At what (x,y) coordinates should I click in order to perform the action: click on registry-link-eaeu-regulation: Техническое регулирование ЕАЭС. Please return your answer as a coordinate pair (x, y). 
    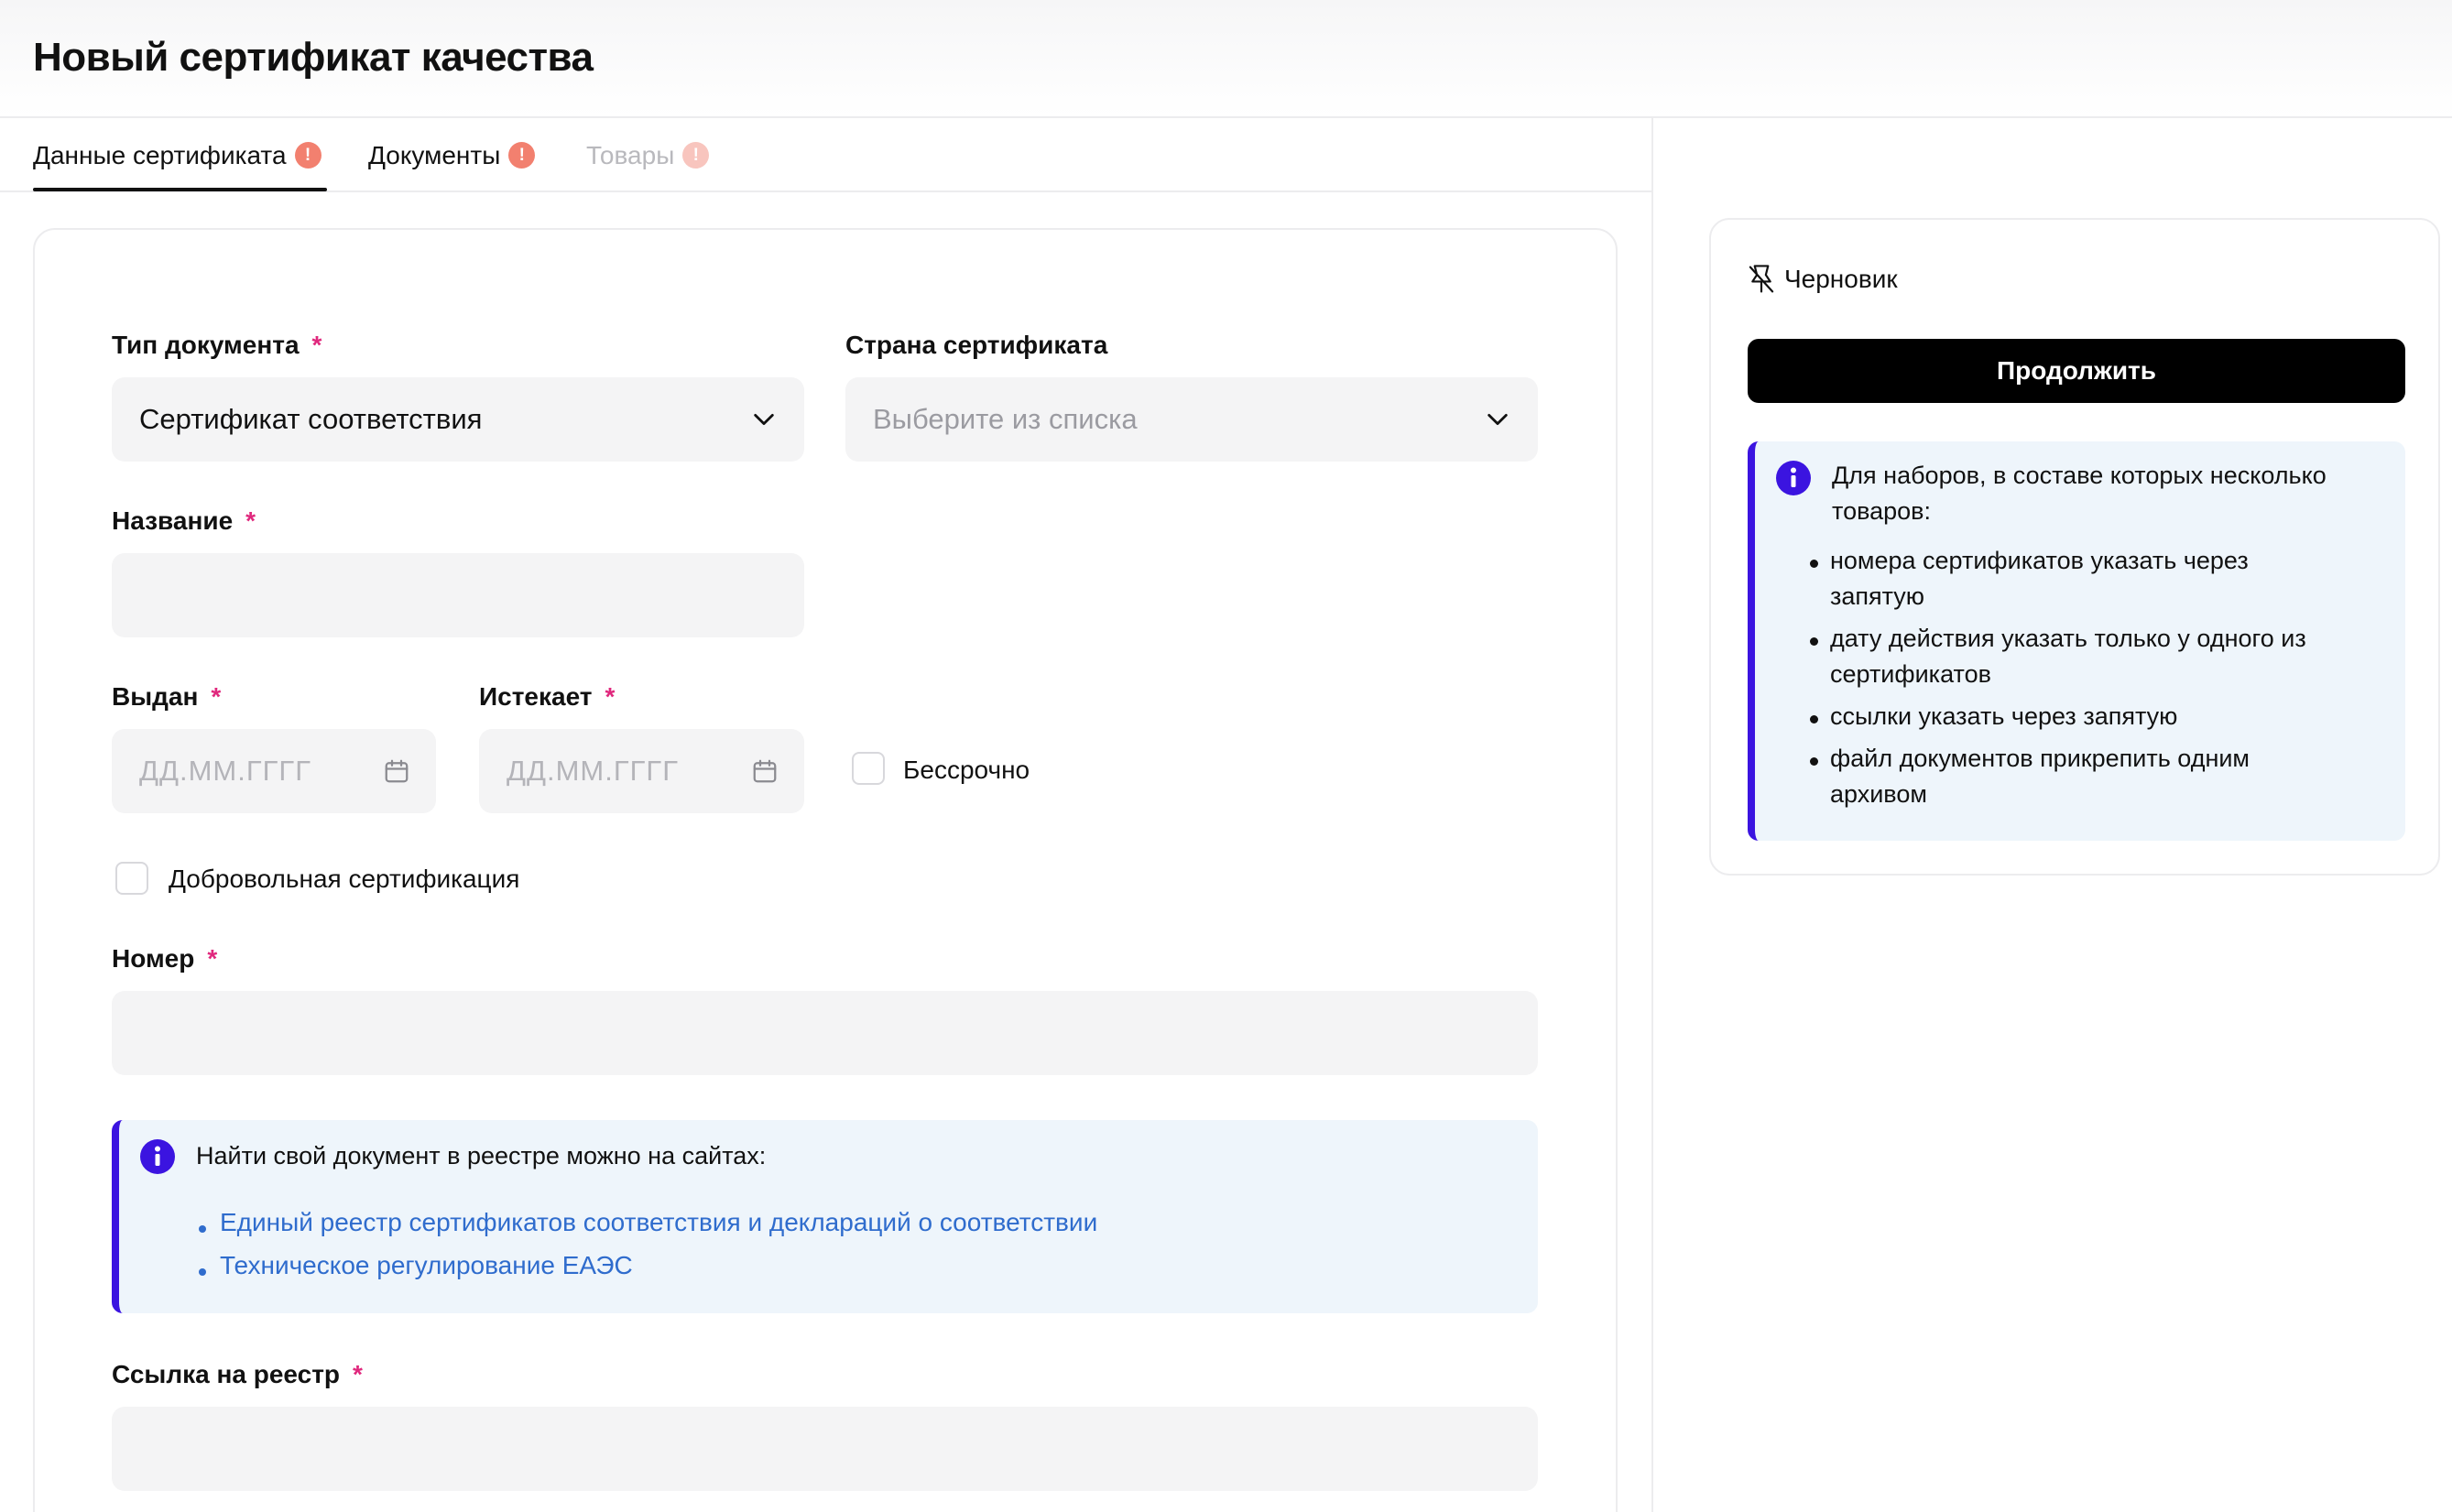
    Looking at the image, I should click on (426, 1265).